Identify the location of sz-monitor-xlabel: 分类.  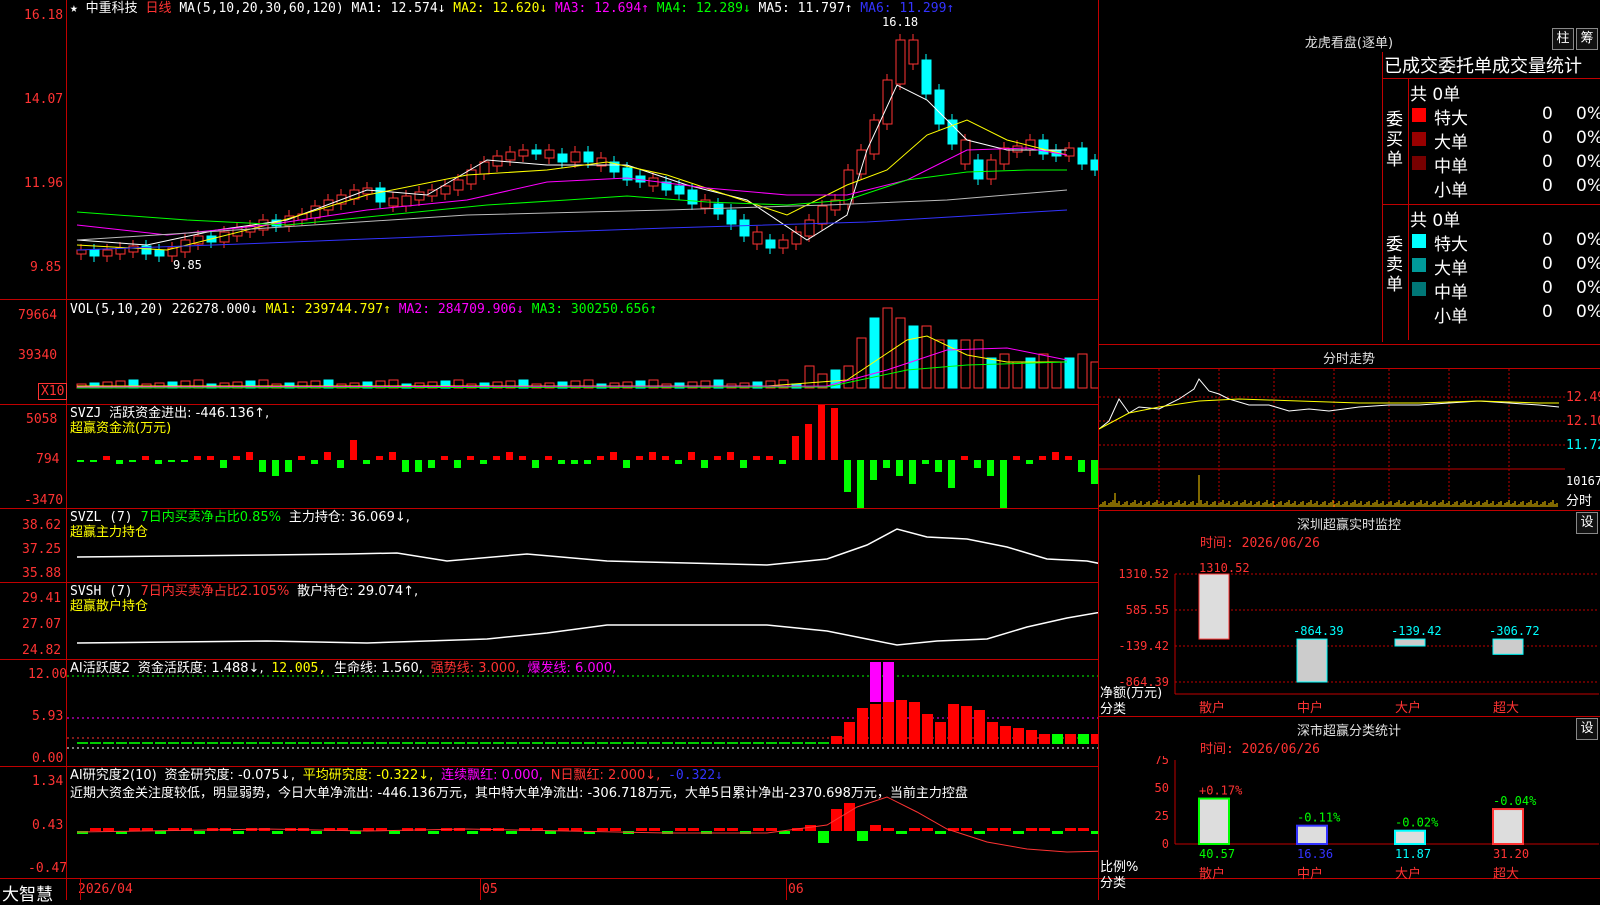
(1113, 709).